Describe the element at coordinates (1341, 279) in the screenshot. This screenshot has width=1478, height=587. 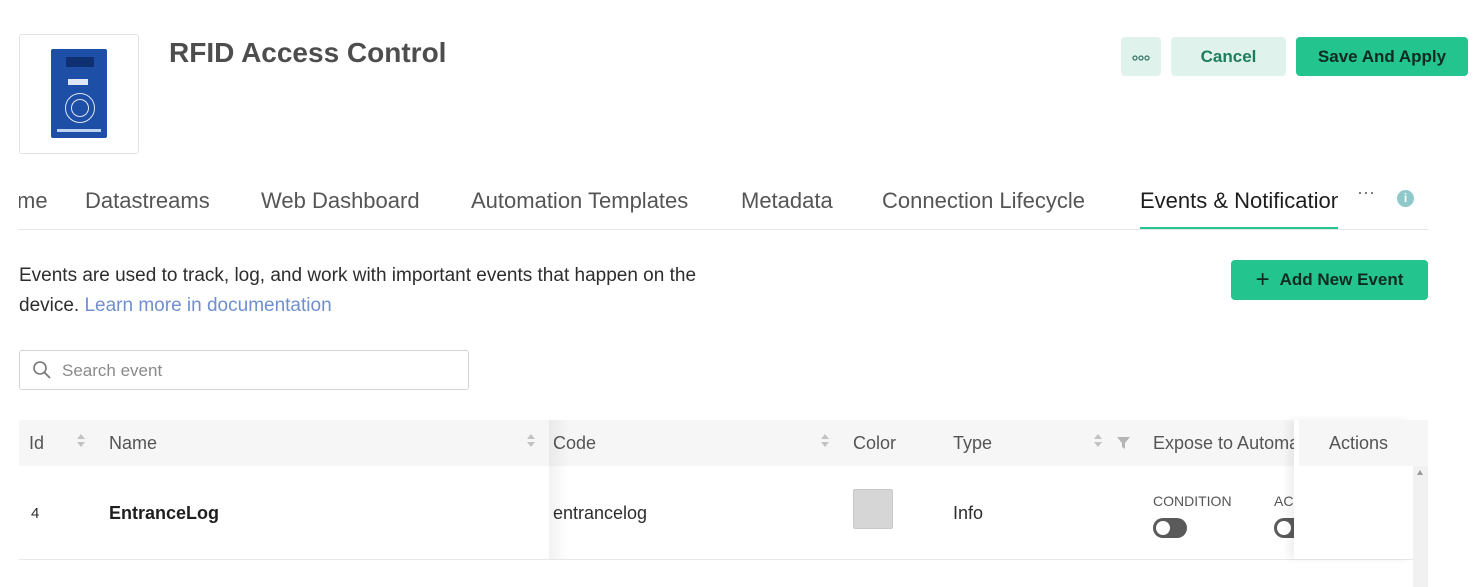
I see `add-new-event-label: Add New Event` at that location.